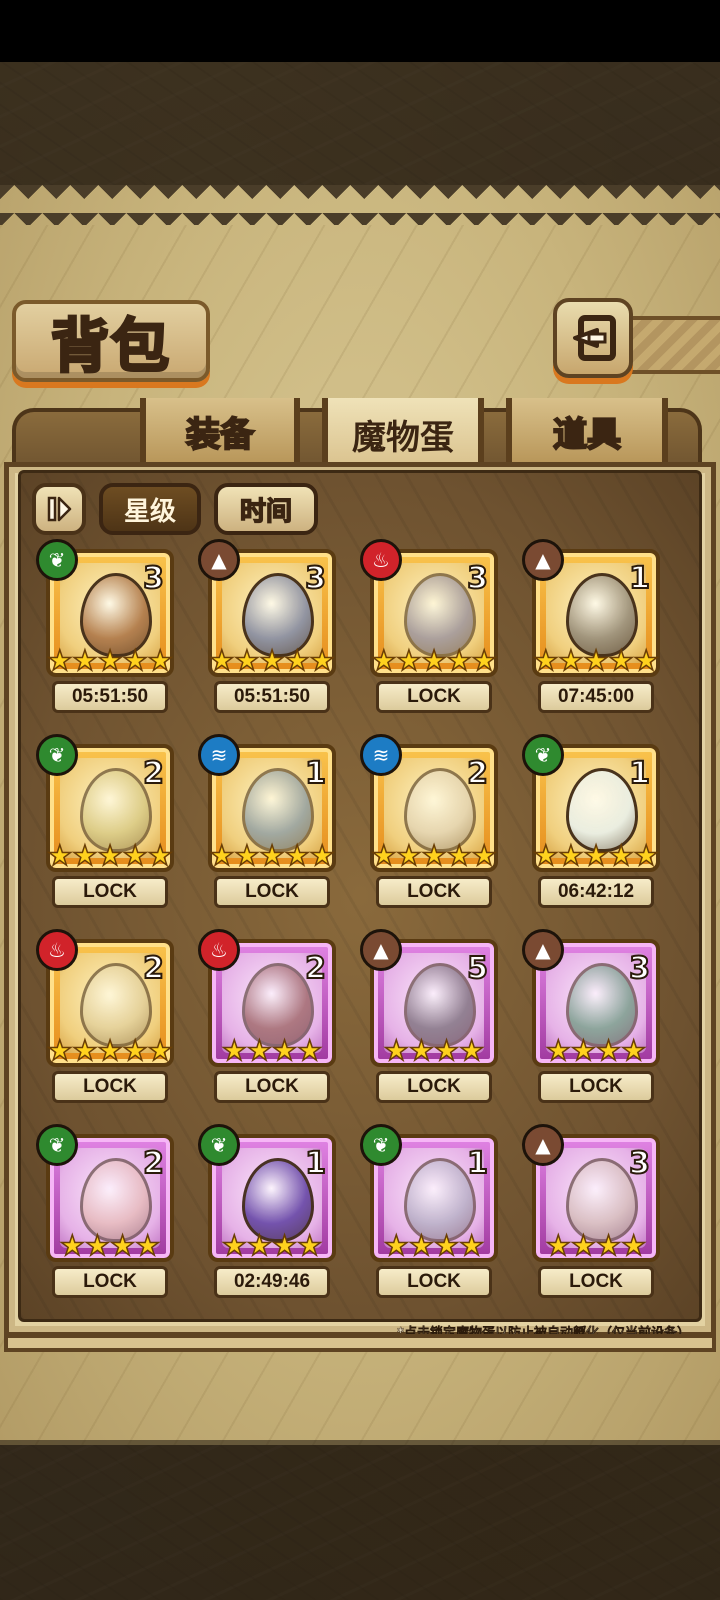 The height and width of the screenshot is (1600, 720). Describe the element at coordinates (596, 892) in the screenshot. I see `hatch-timer: 06:42:12` at that location.